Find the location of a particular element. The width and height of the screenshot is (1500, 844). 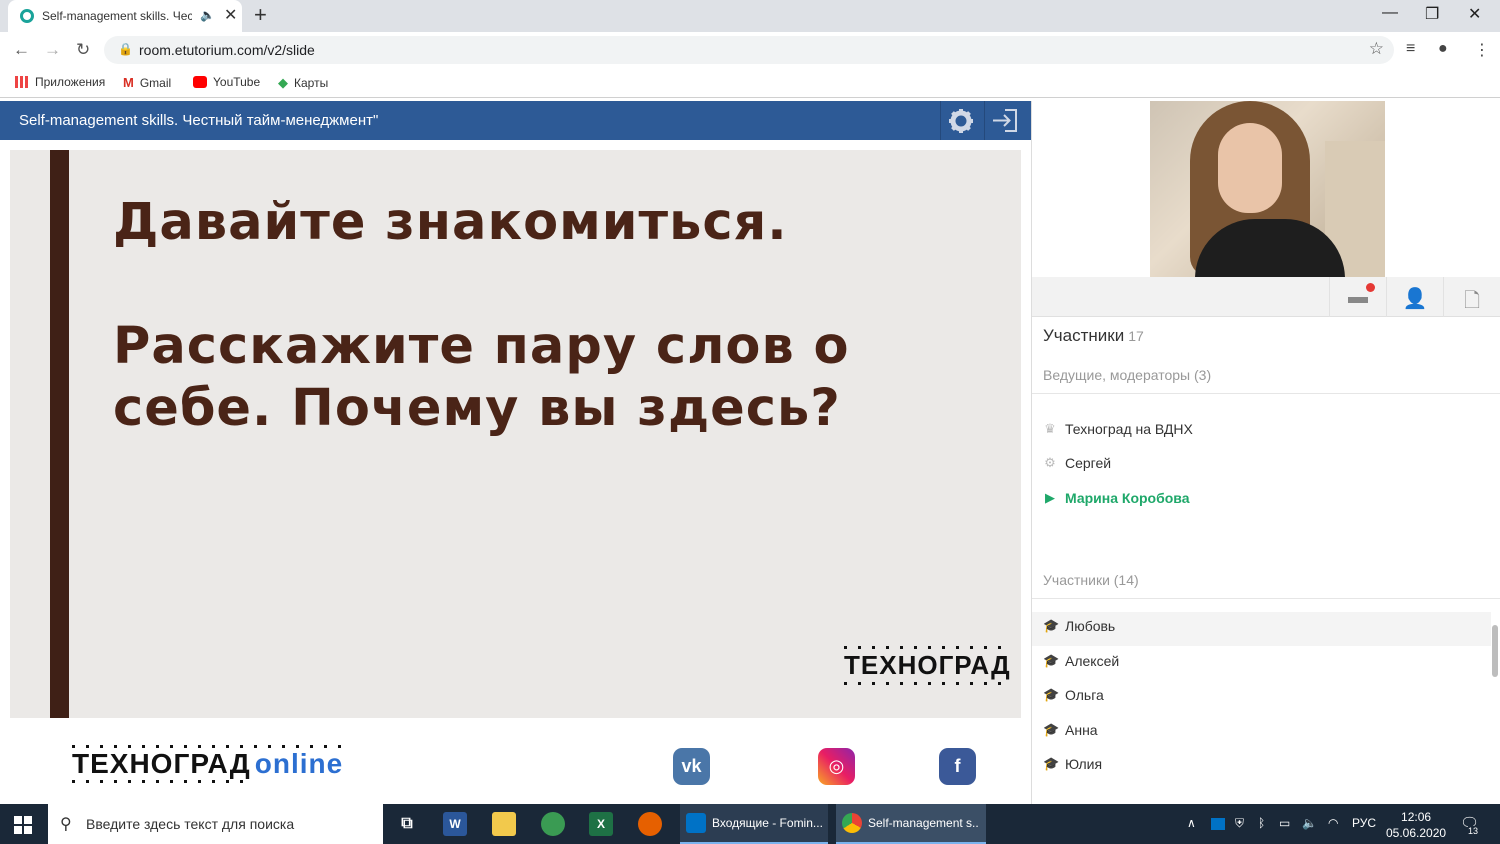

browser-tab: Self-management skills. Чест 🔈 ✕ is located at coordinates (125, 16).